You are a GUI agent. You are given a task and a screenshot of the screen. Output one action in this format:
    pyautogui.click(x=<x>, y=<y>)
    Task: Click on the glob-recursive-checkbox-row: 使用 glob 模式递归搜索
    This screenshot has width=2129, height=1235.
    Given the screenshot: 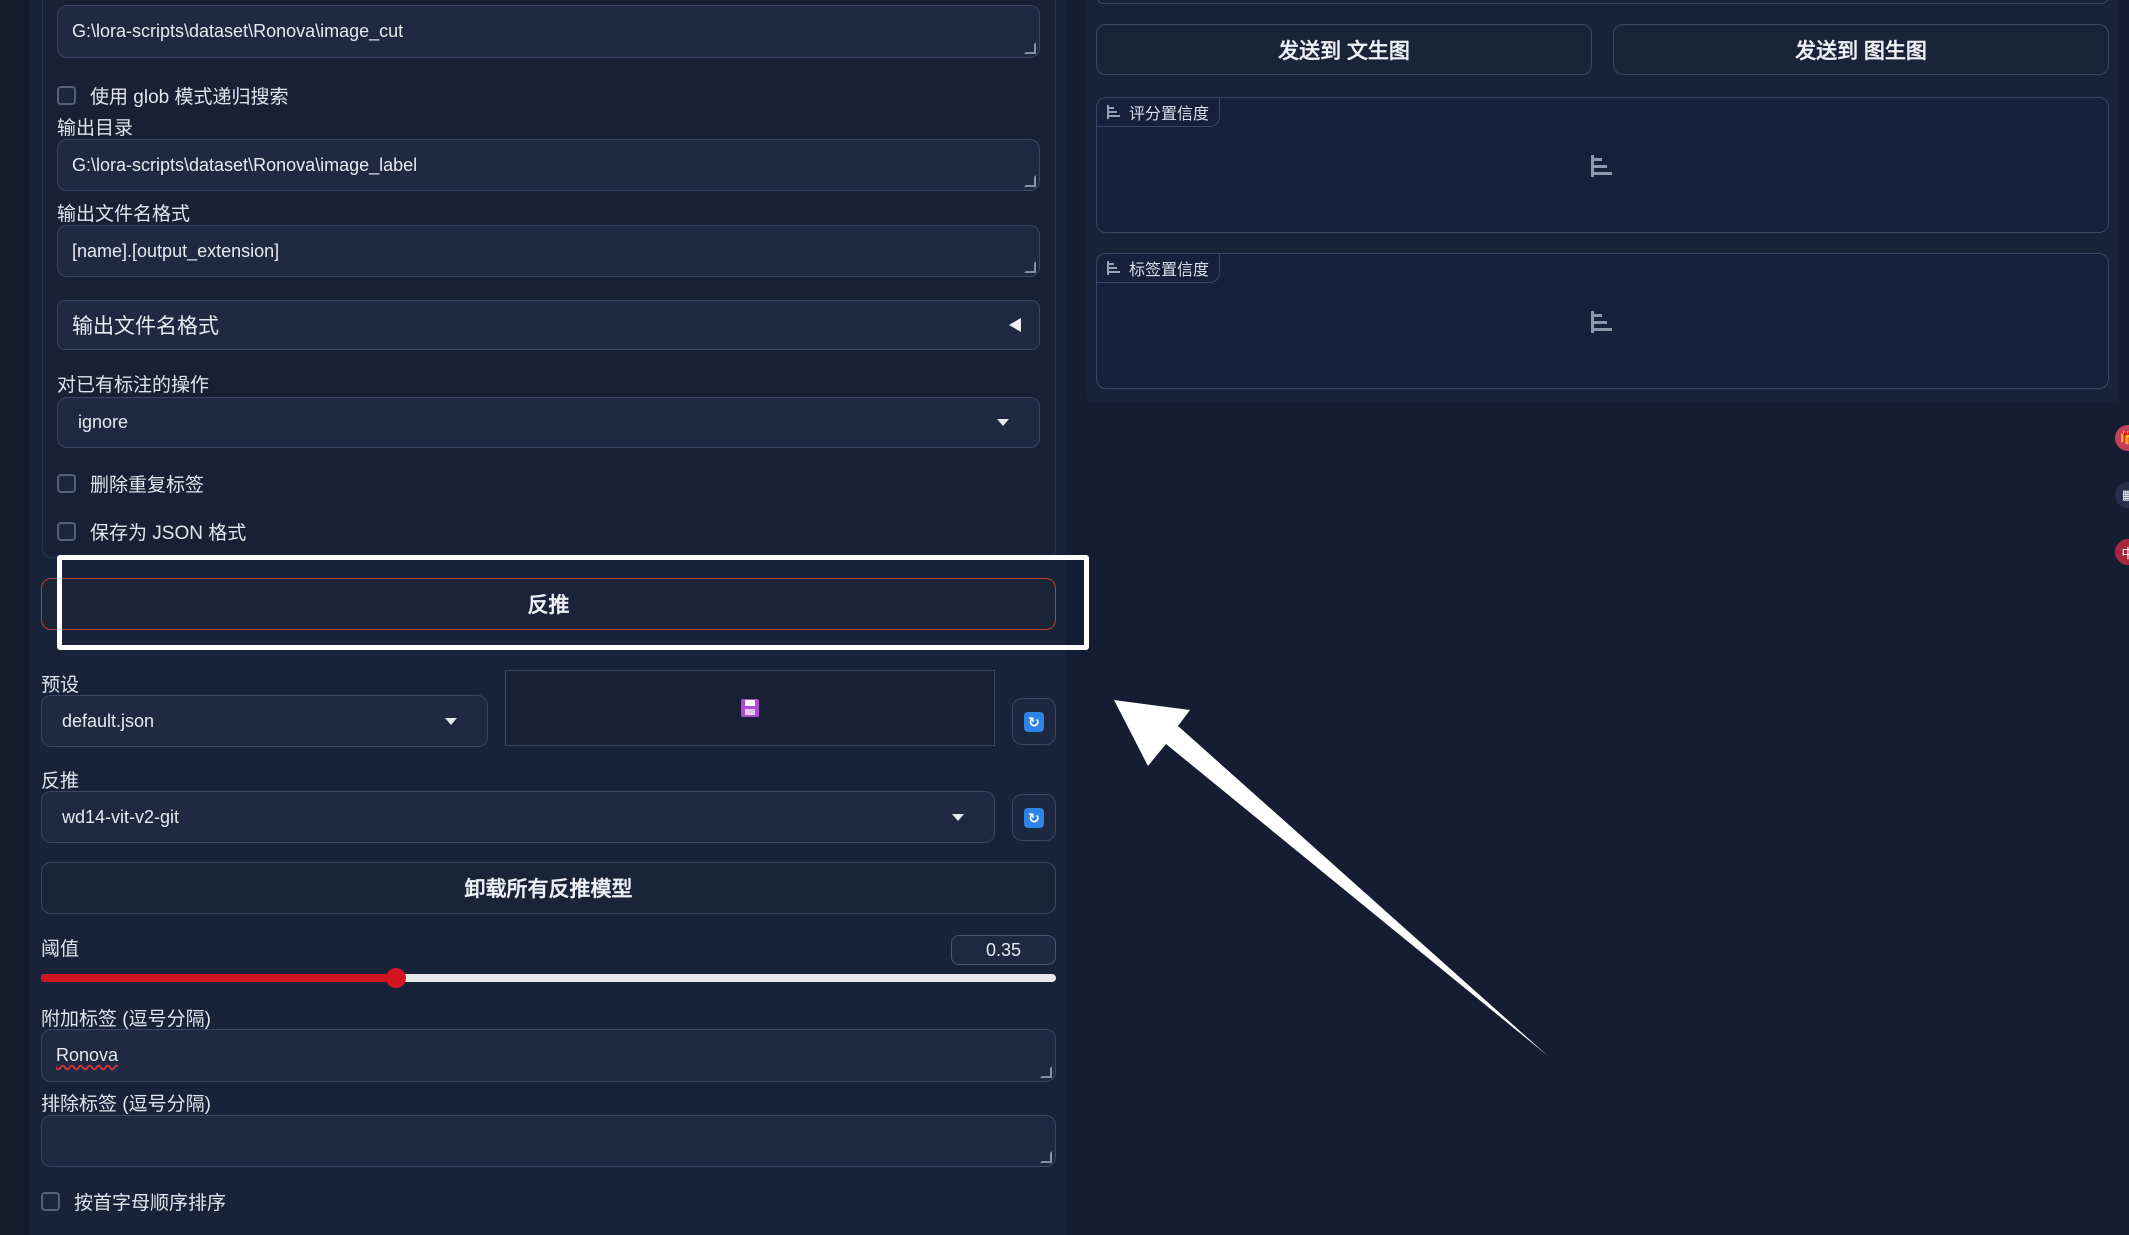 What is the action you would take?
    pyautogui.click(x=172, y=95)
    